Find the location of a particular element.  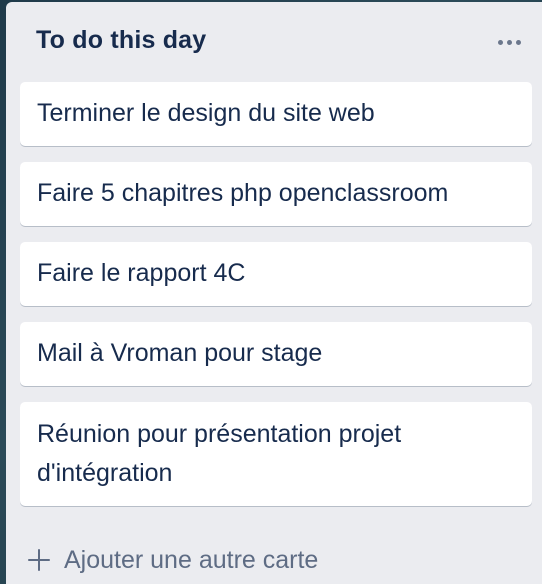

list-title: To do this day is located at coordinates (121, 40).